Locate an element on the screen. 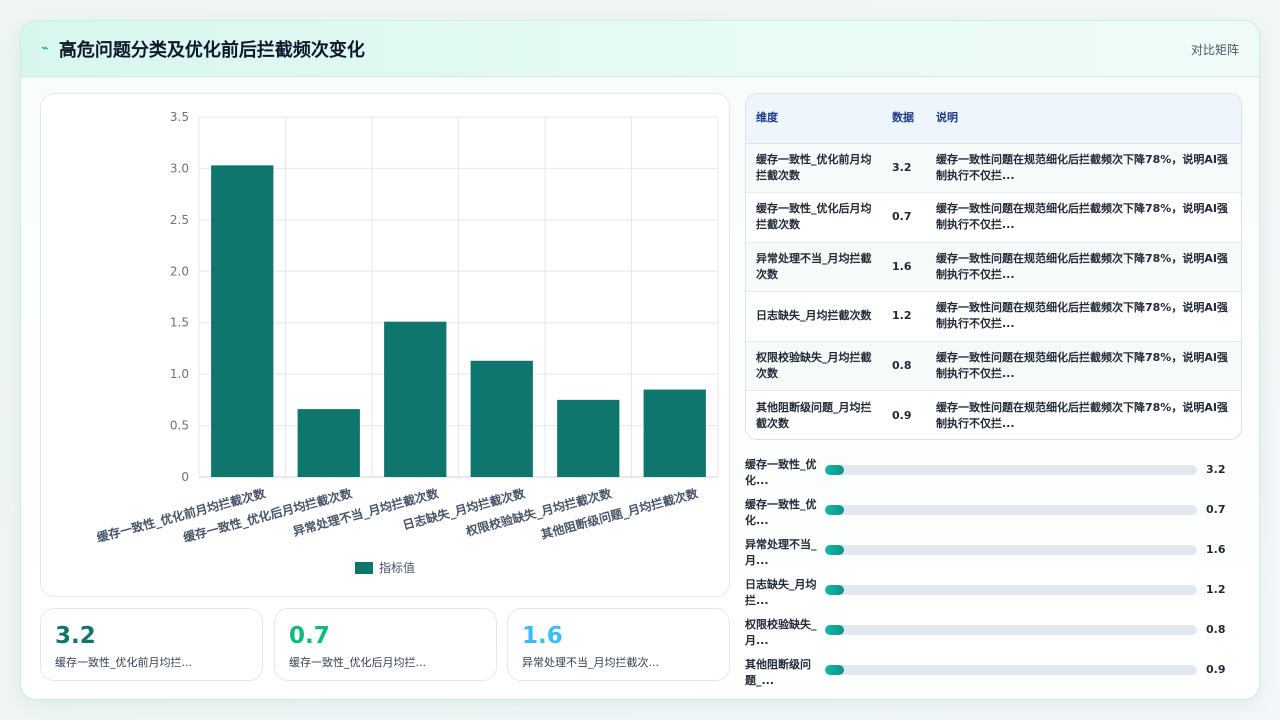 Image resolution: width=1280 pixels, height=720 pixels. cell-dimension: 日志缺失_月均拦截次数 is located at coordinates (817, 316).